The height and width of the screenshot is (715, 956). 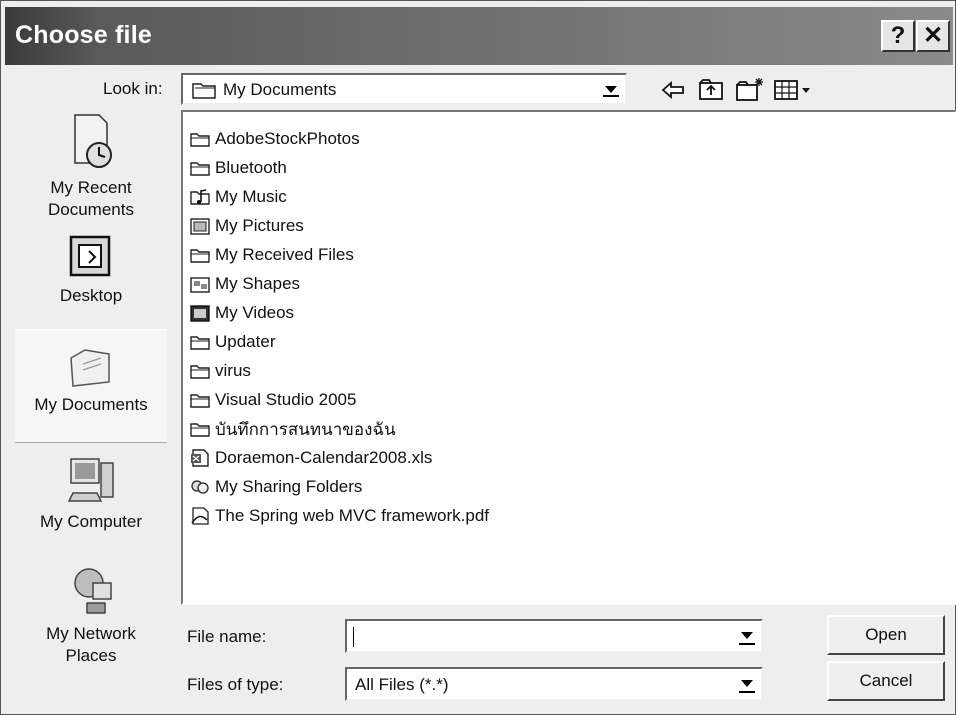 What do you see at coordinates (898, 36) in the screenshot?
I see `help-button: ?` at bounding box center [898, 36].